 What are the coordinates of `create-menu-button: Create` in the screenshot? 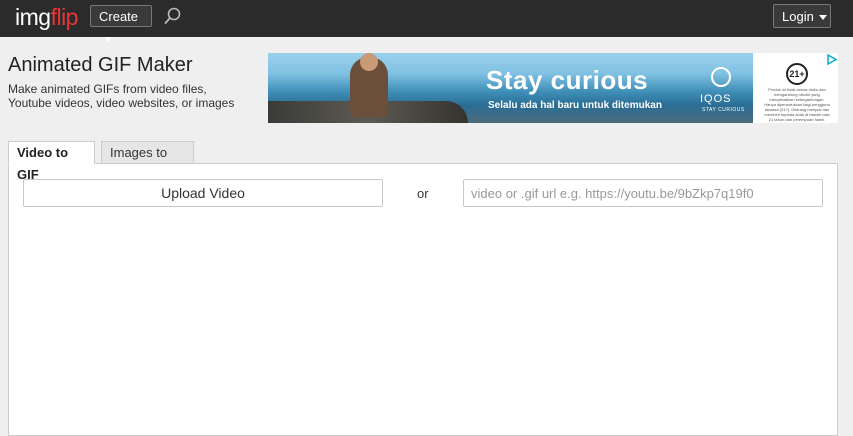 It's located at (121, 24).